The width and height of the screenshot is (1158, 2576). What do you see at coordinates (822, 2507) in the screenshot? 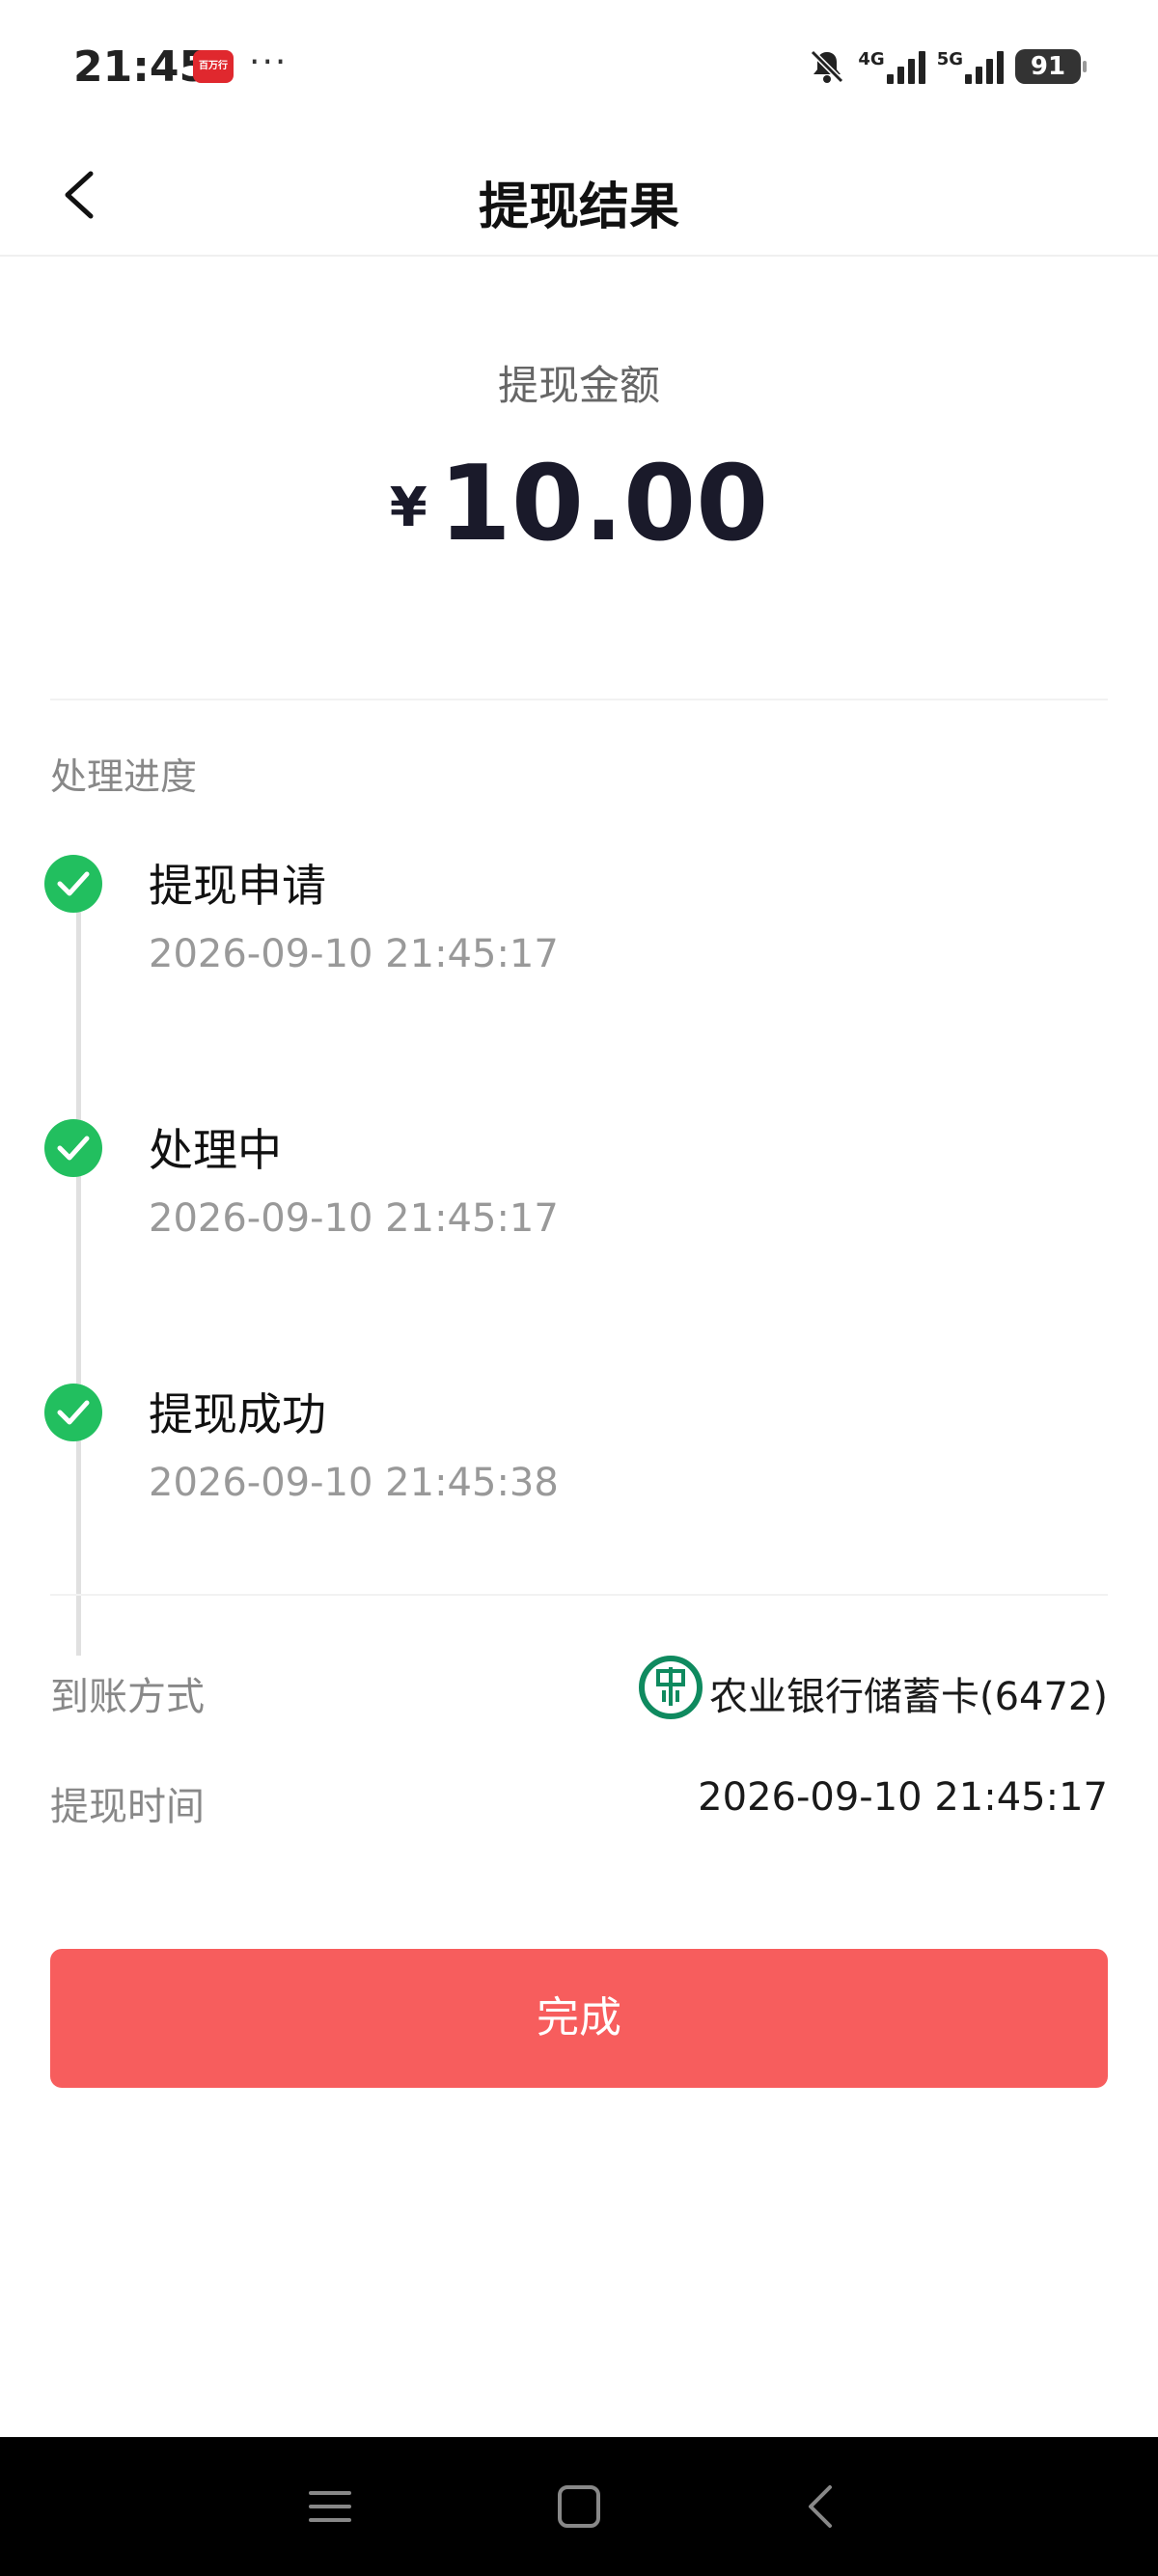
I see `system-back-icon` at bounding box center [822, 2507].